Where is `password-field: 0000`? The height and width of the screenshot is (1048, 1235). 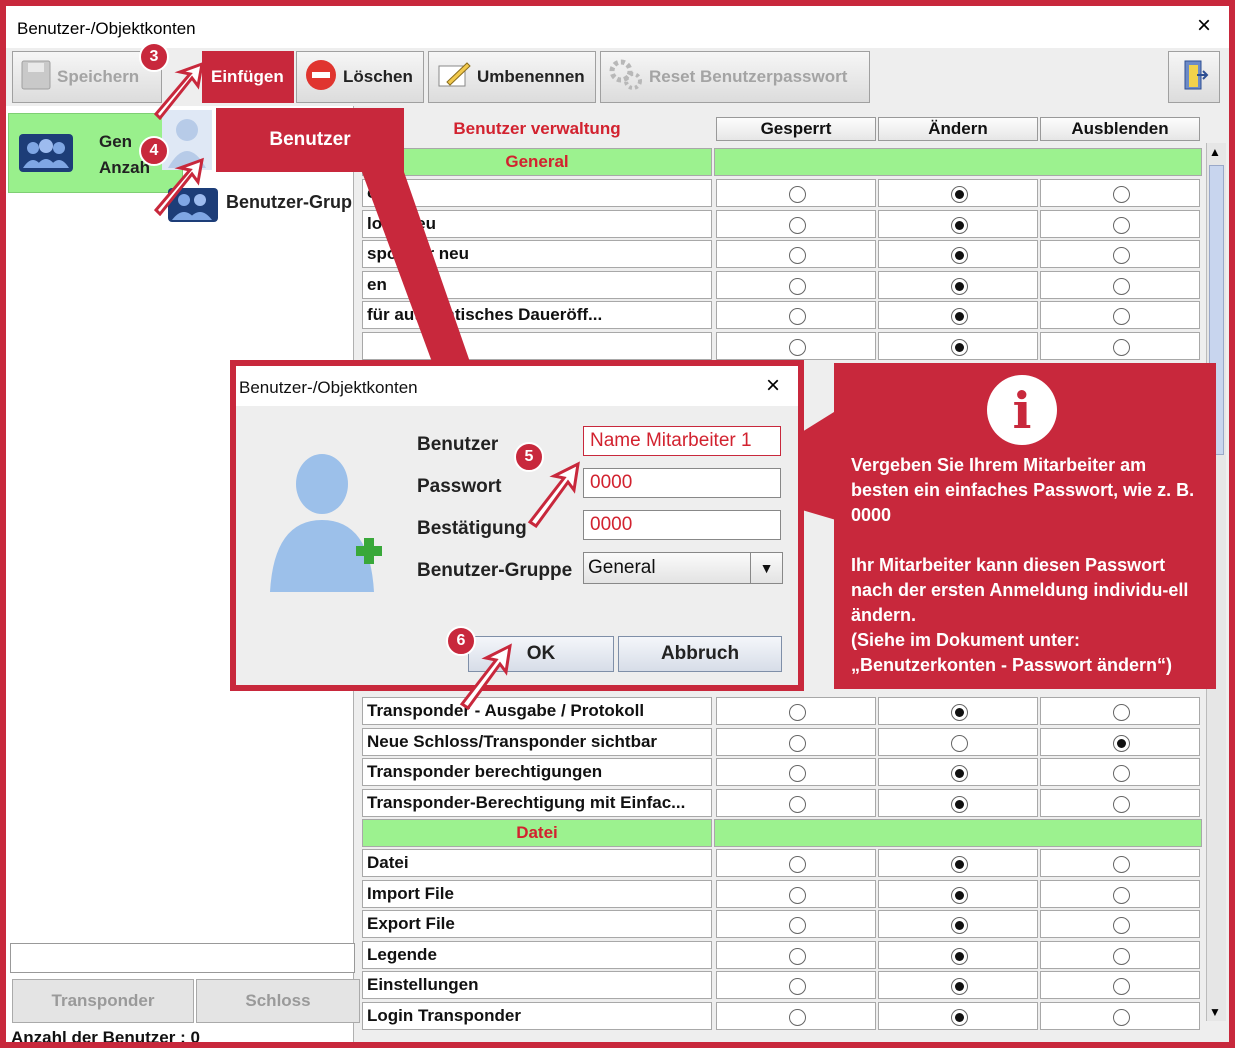
password-field: 0000 is located at coordinates (682, 483).